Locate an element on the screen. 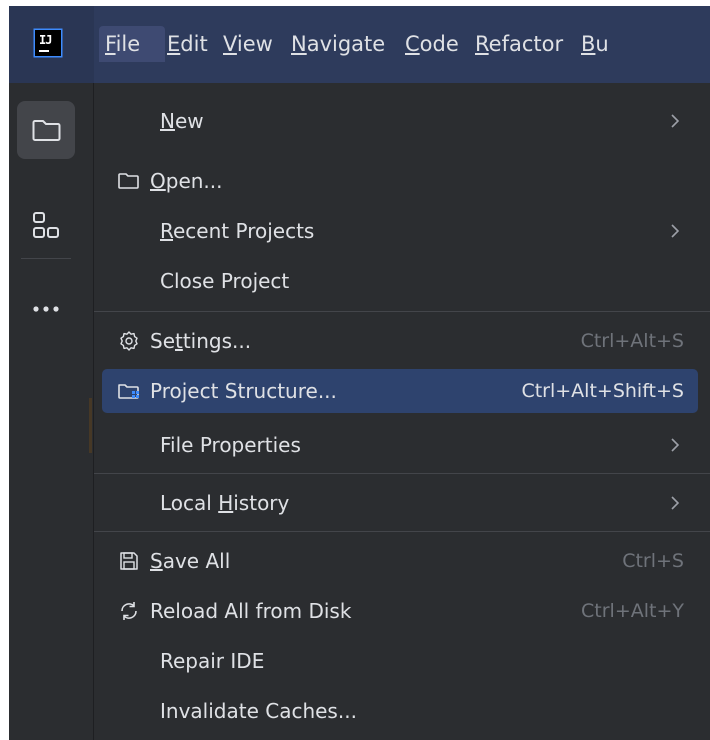 This screenshot has height=740, width=710. menu-refactor: Refactor is located at coordinates (519, 44).